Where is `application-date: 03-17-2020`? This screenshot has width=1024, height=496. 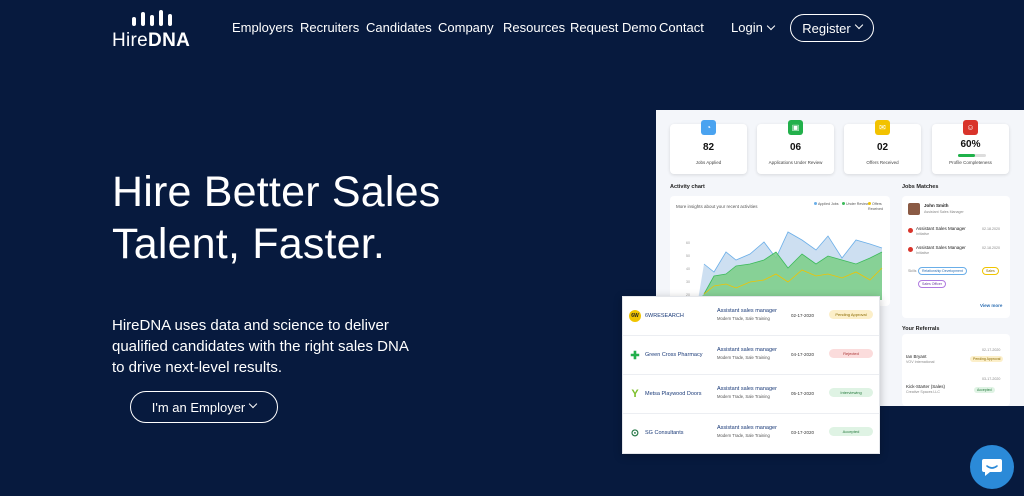
application-date: 03-17-2020 is located at coordinates (803, 432).